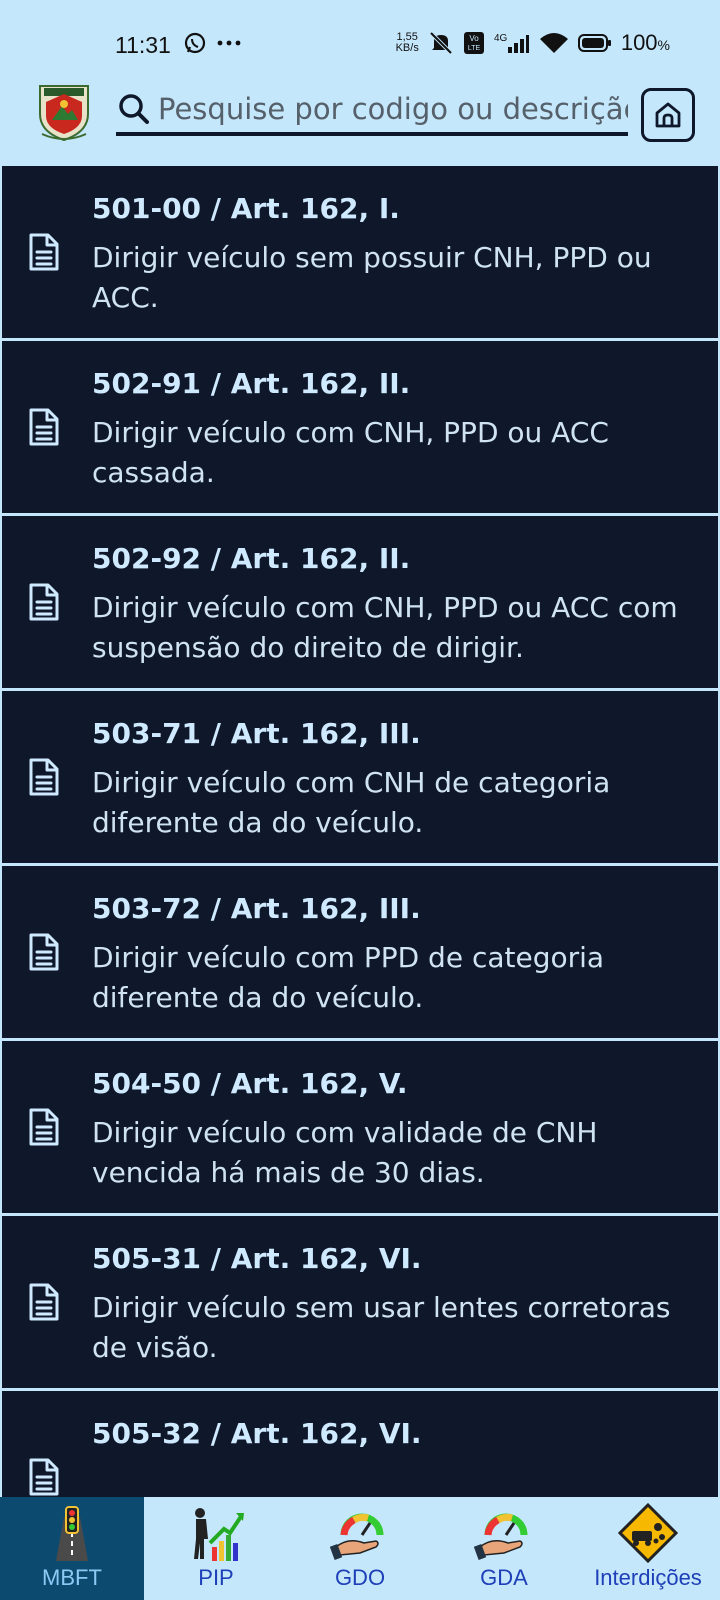 Image resolution: width=720 pixels, height=1600 pixels. Describe the element at coordinates (251, 558) in the screenshot. I see `item-title: 502-92 / Art. 162, II.` at that location.